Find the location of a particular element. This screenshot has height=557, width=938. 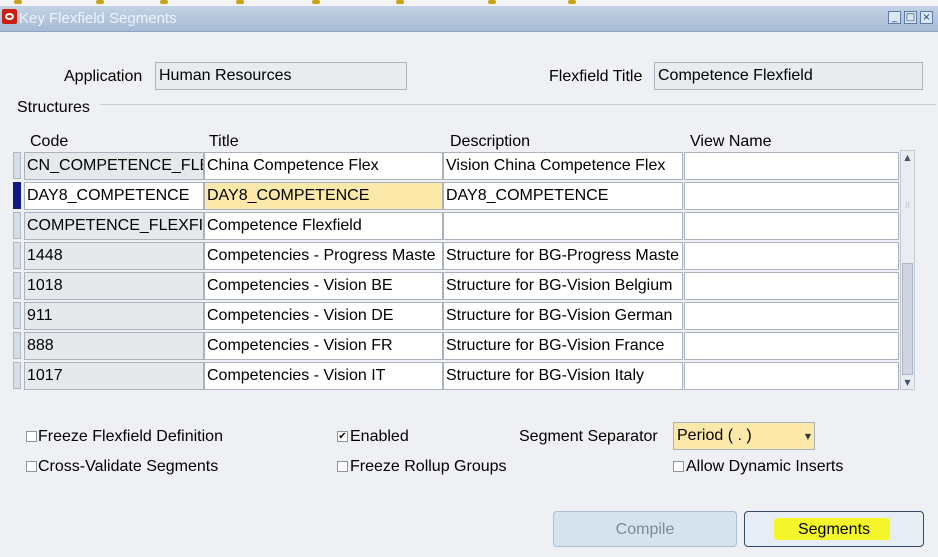

title-cell: Competencies - Vision FR is located at coordinates (323, 346).